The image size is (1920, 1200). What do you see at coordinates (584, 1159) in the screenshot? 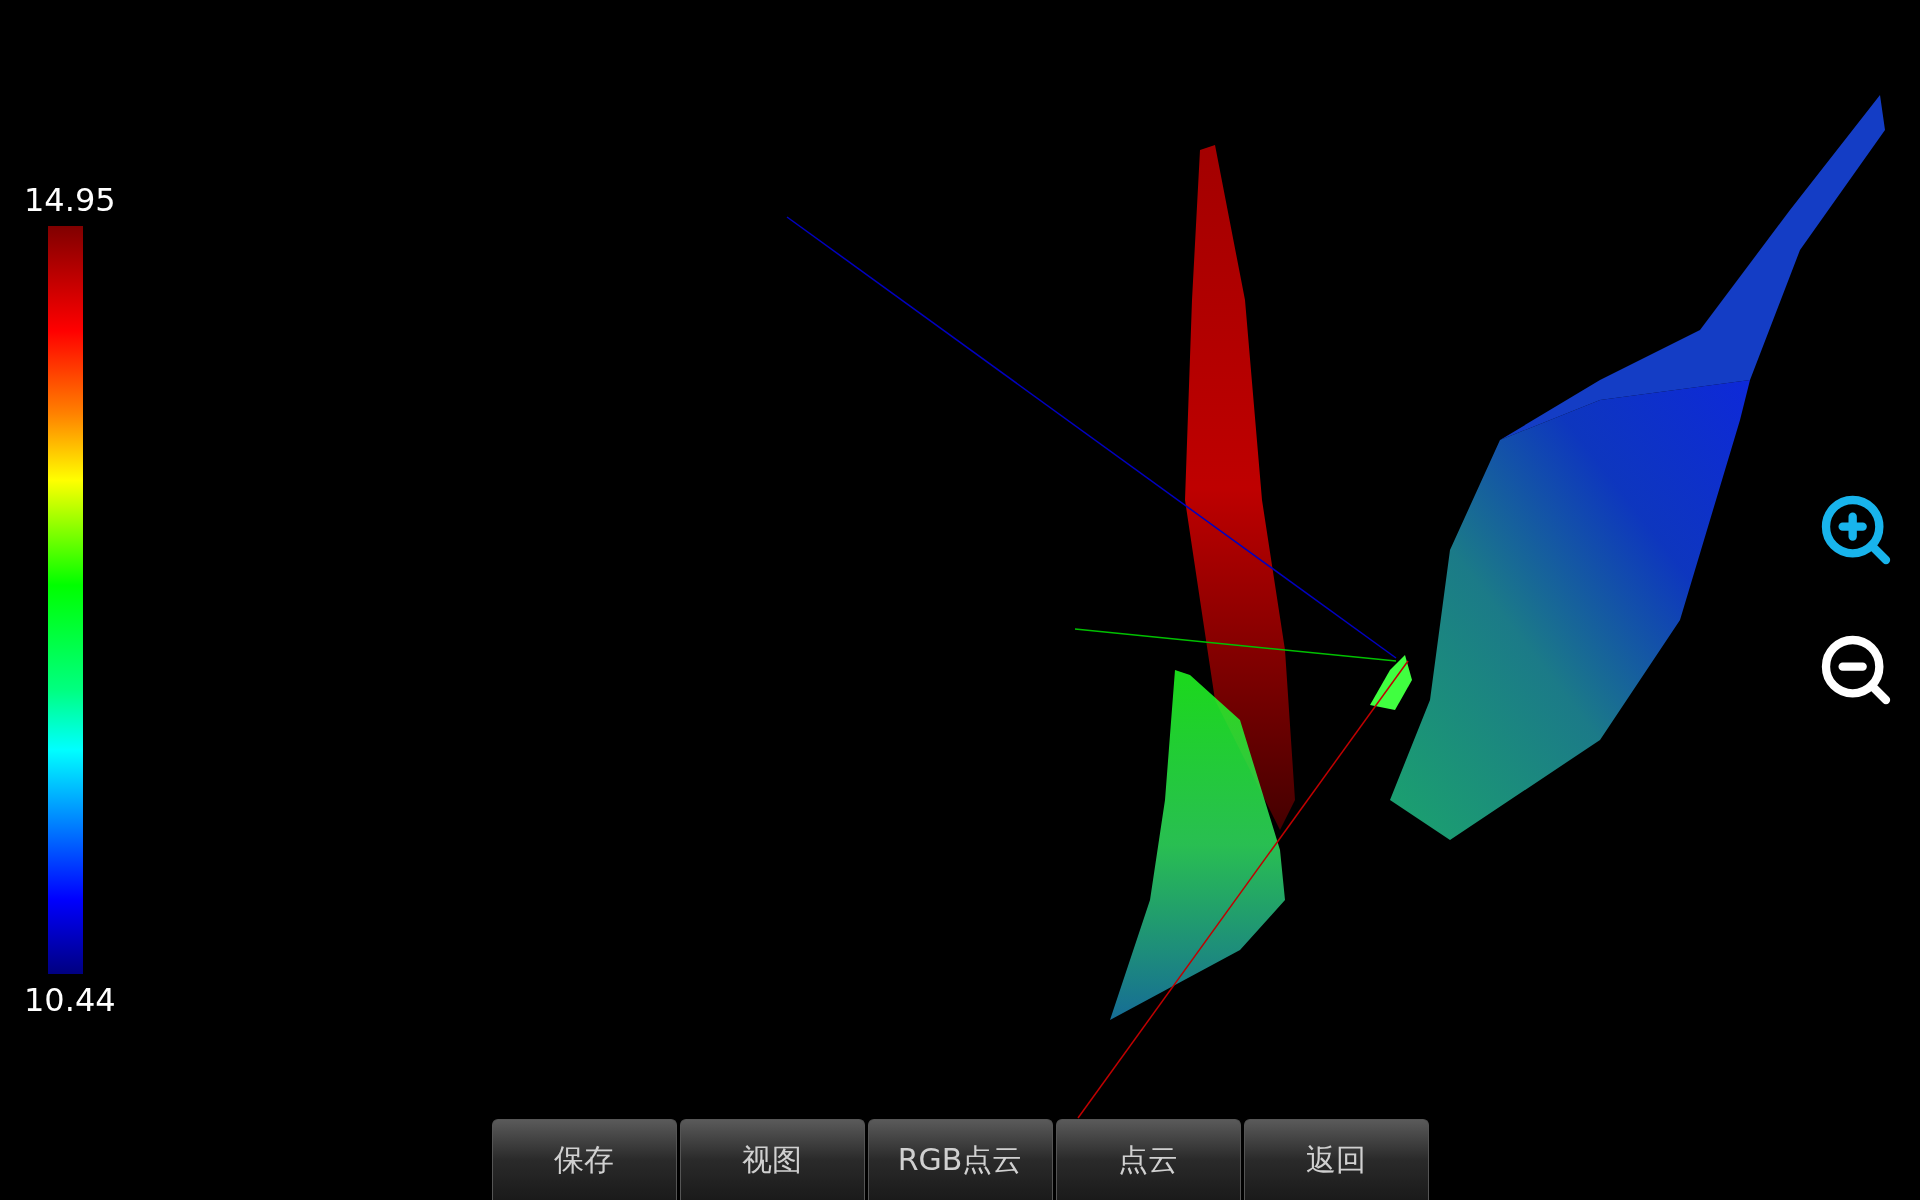
I see `toolbar-button: 保存` at bounding box center [584, 1159].